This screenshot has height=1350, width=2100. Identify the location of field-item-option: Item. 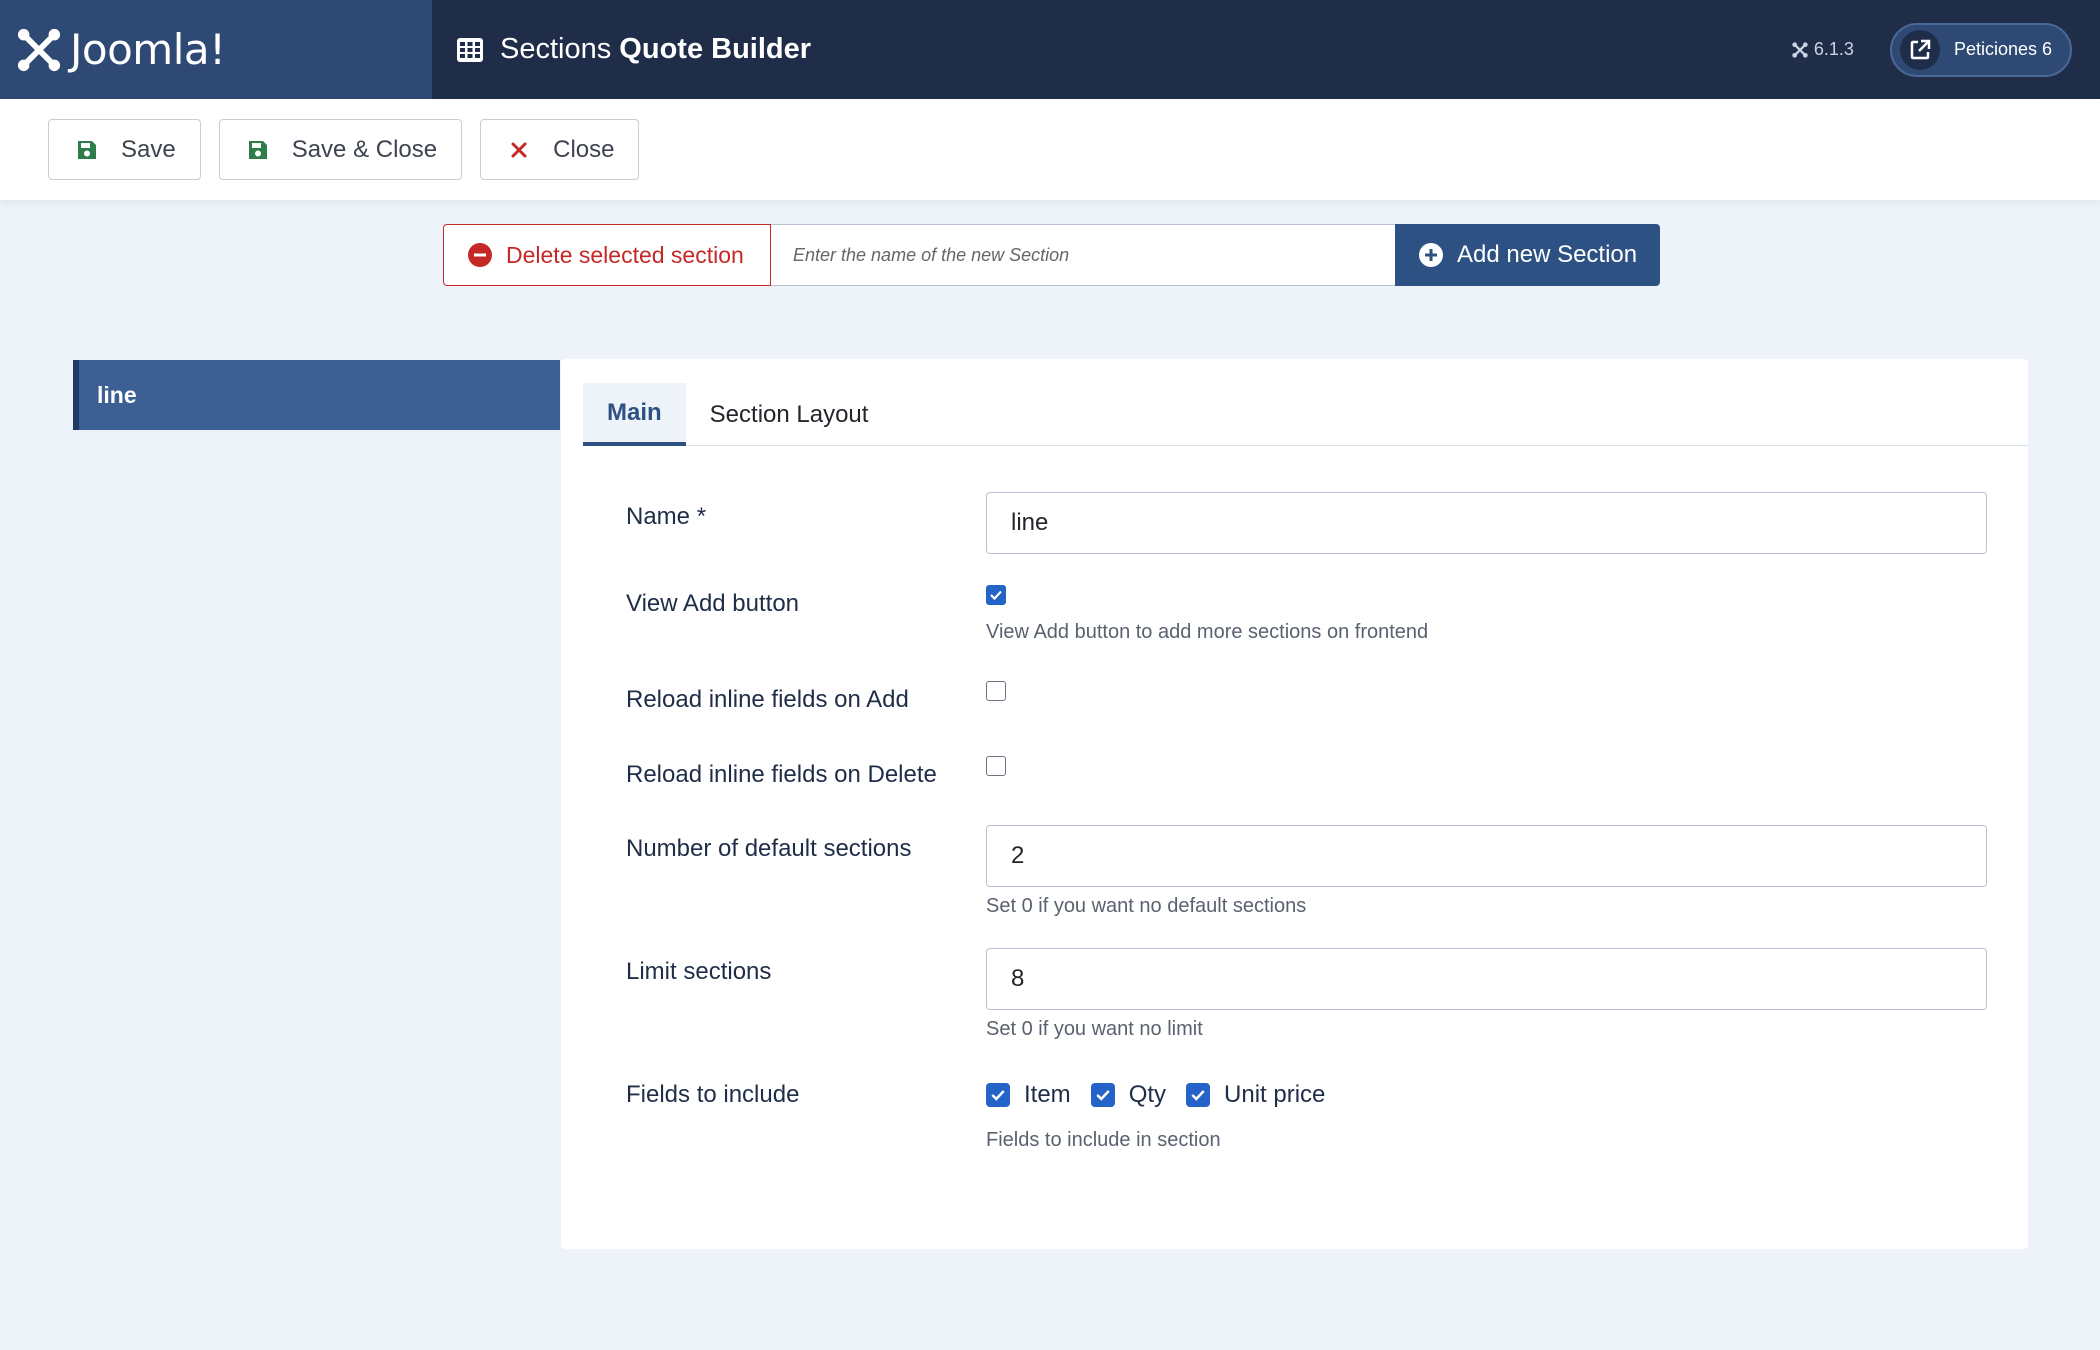
(1028, 1095).